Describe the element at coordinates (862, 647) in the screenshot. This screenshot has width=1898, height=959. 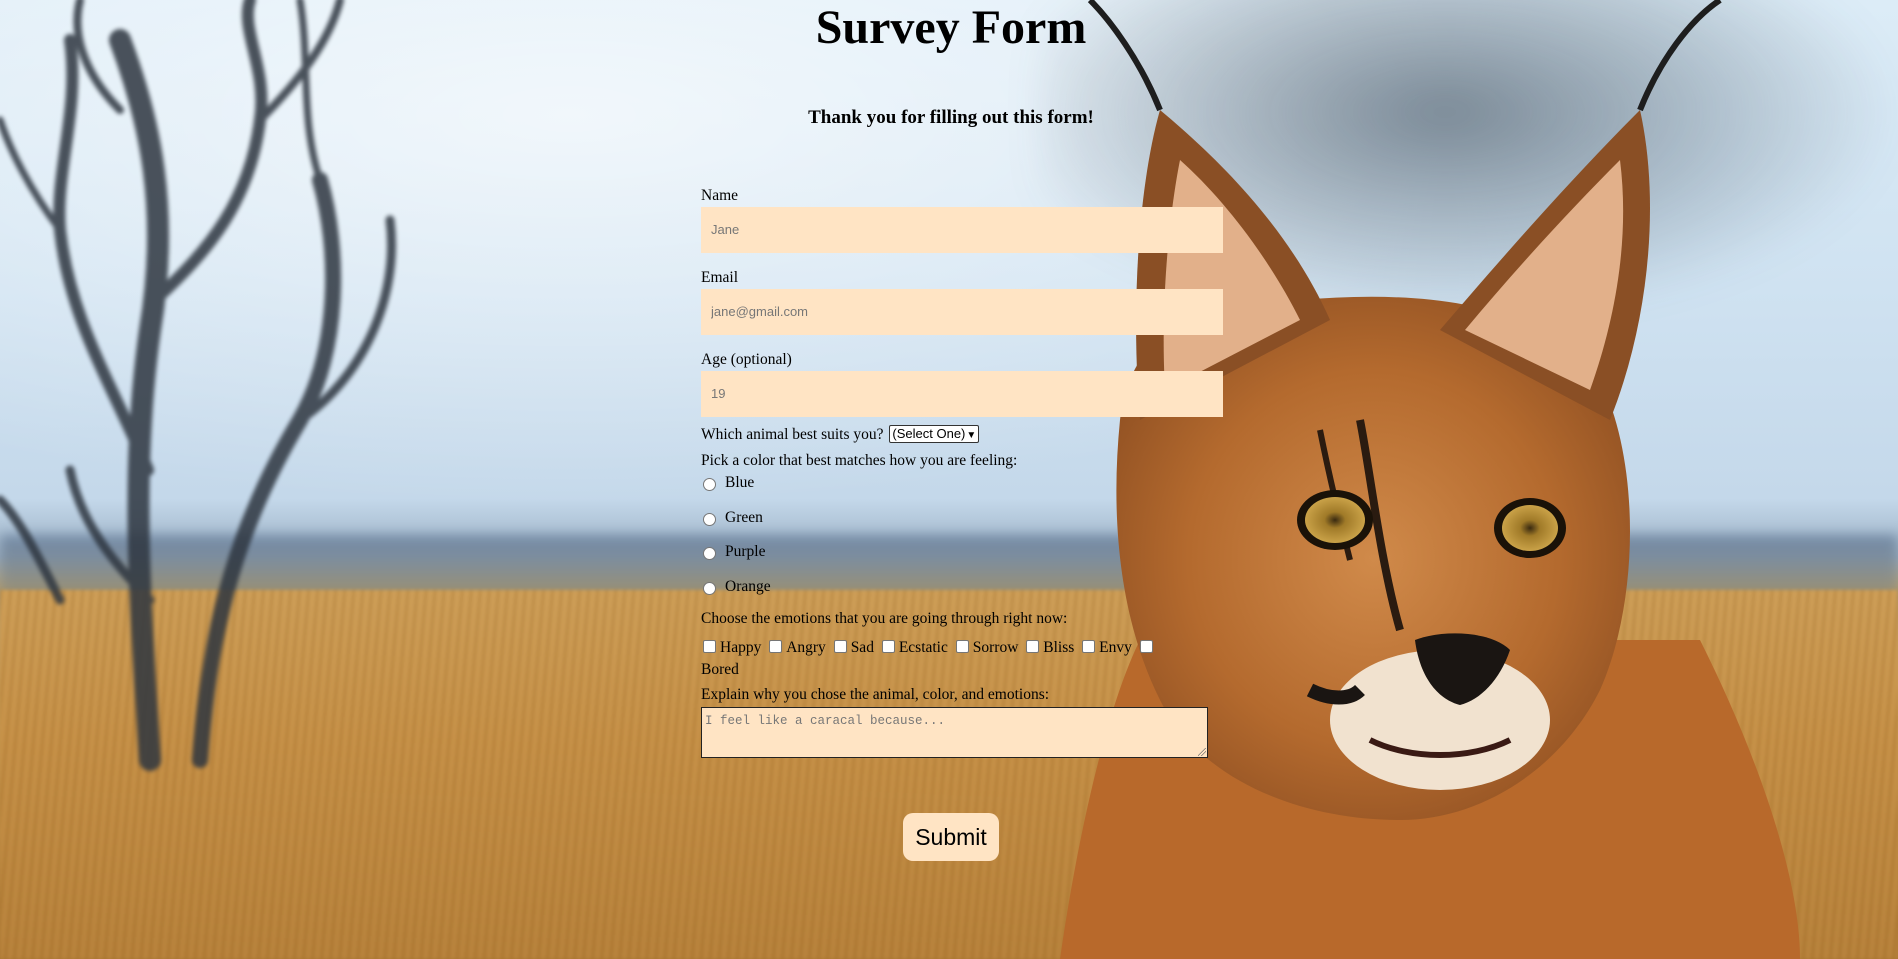
I see `emotion-label: Sad` at that location.